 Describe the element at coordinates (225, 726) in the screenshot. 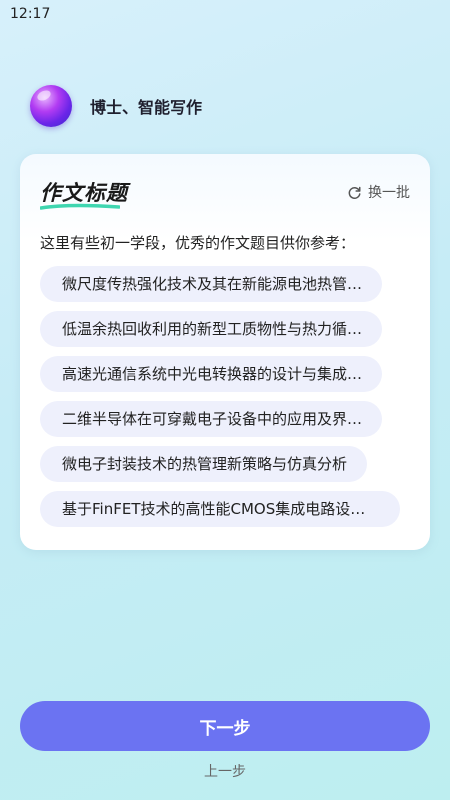

I see `next-step-button: 下一步` at that location.